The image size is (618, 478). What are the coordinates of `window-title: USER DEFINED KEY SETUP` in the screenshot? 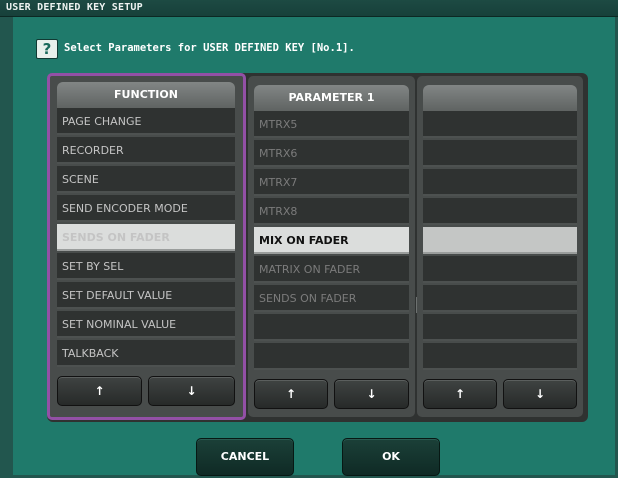 It's located at (74, 7).